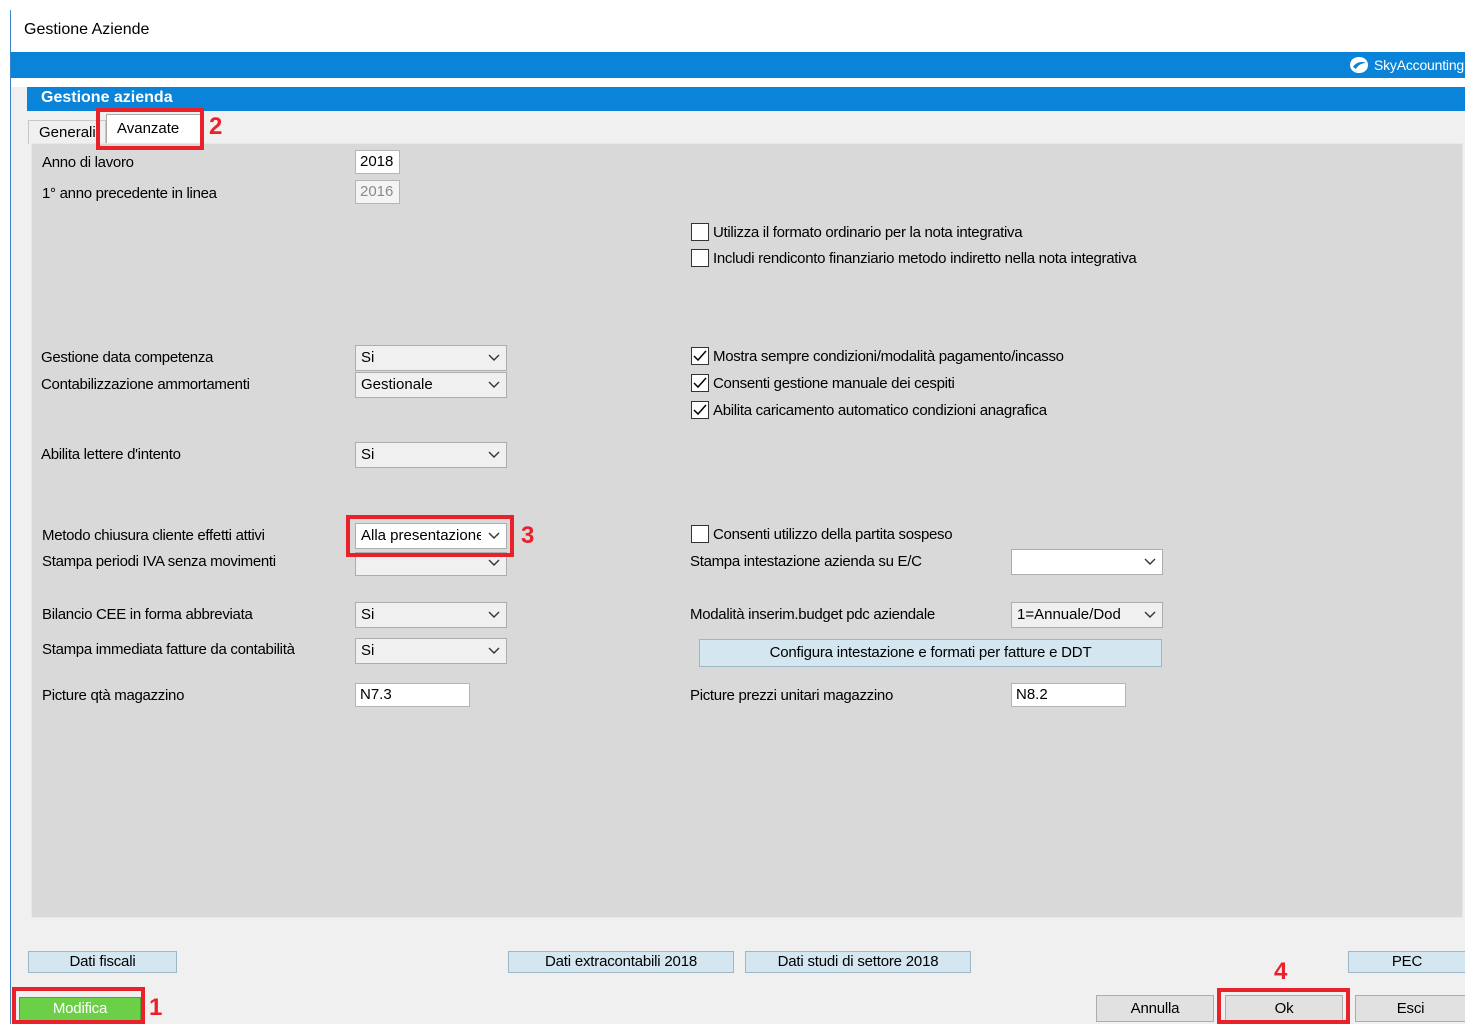  What do you see at coordinates (738, 31) in the screenshot?
I see `title-bar: Gestione Aziende` at bounding box center [738, 31].